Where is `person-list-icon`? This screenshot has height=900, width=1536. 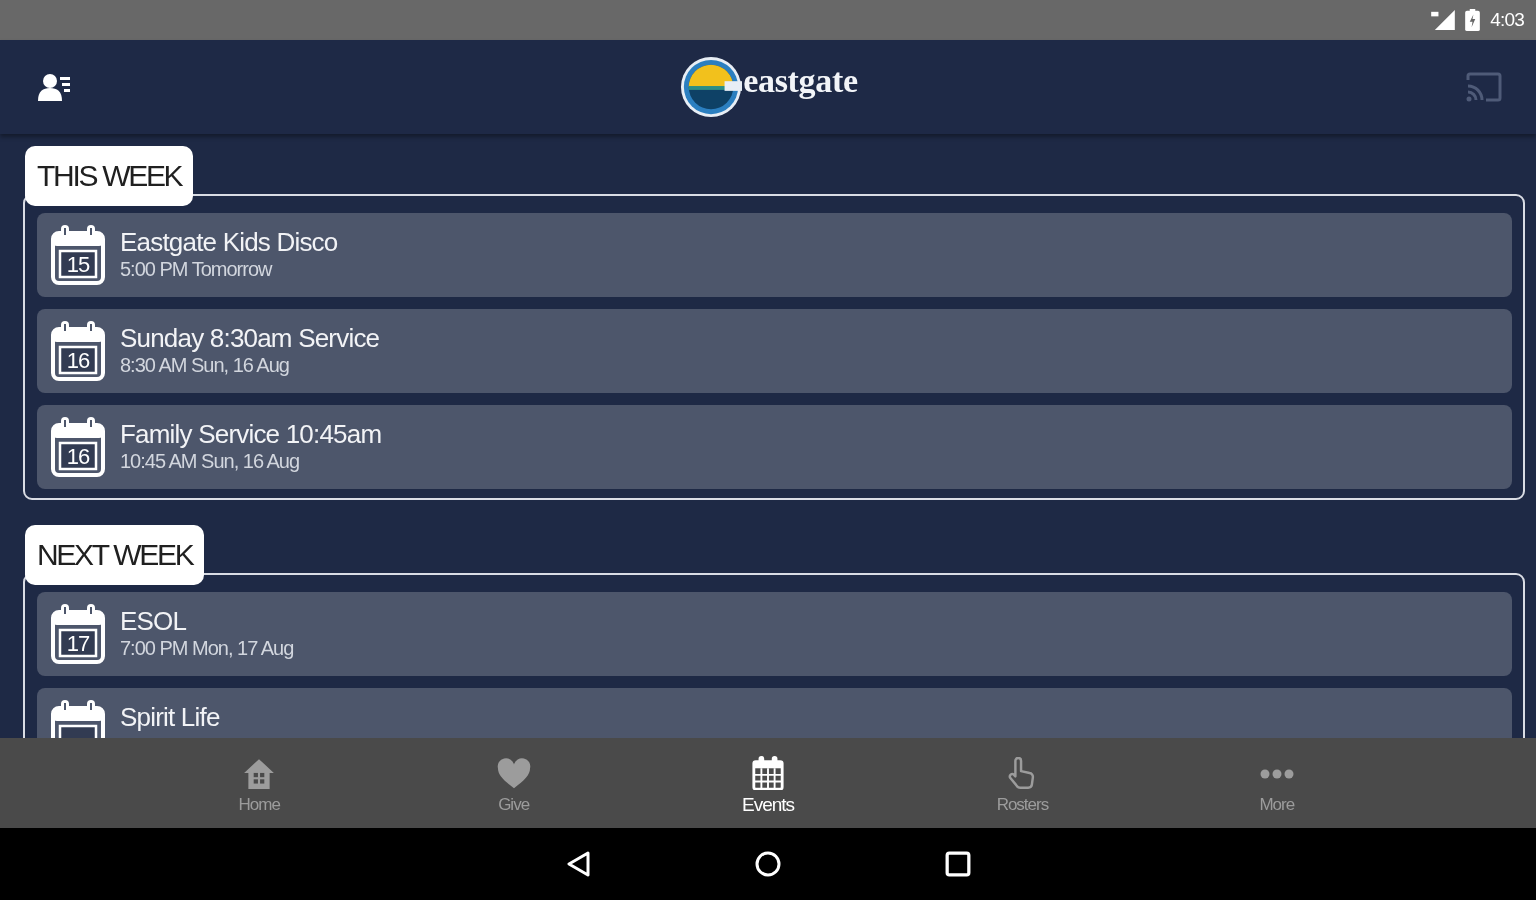 person-list-icon is located at coordinates (54, 87).